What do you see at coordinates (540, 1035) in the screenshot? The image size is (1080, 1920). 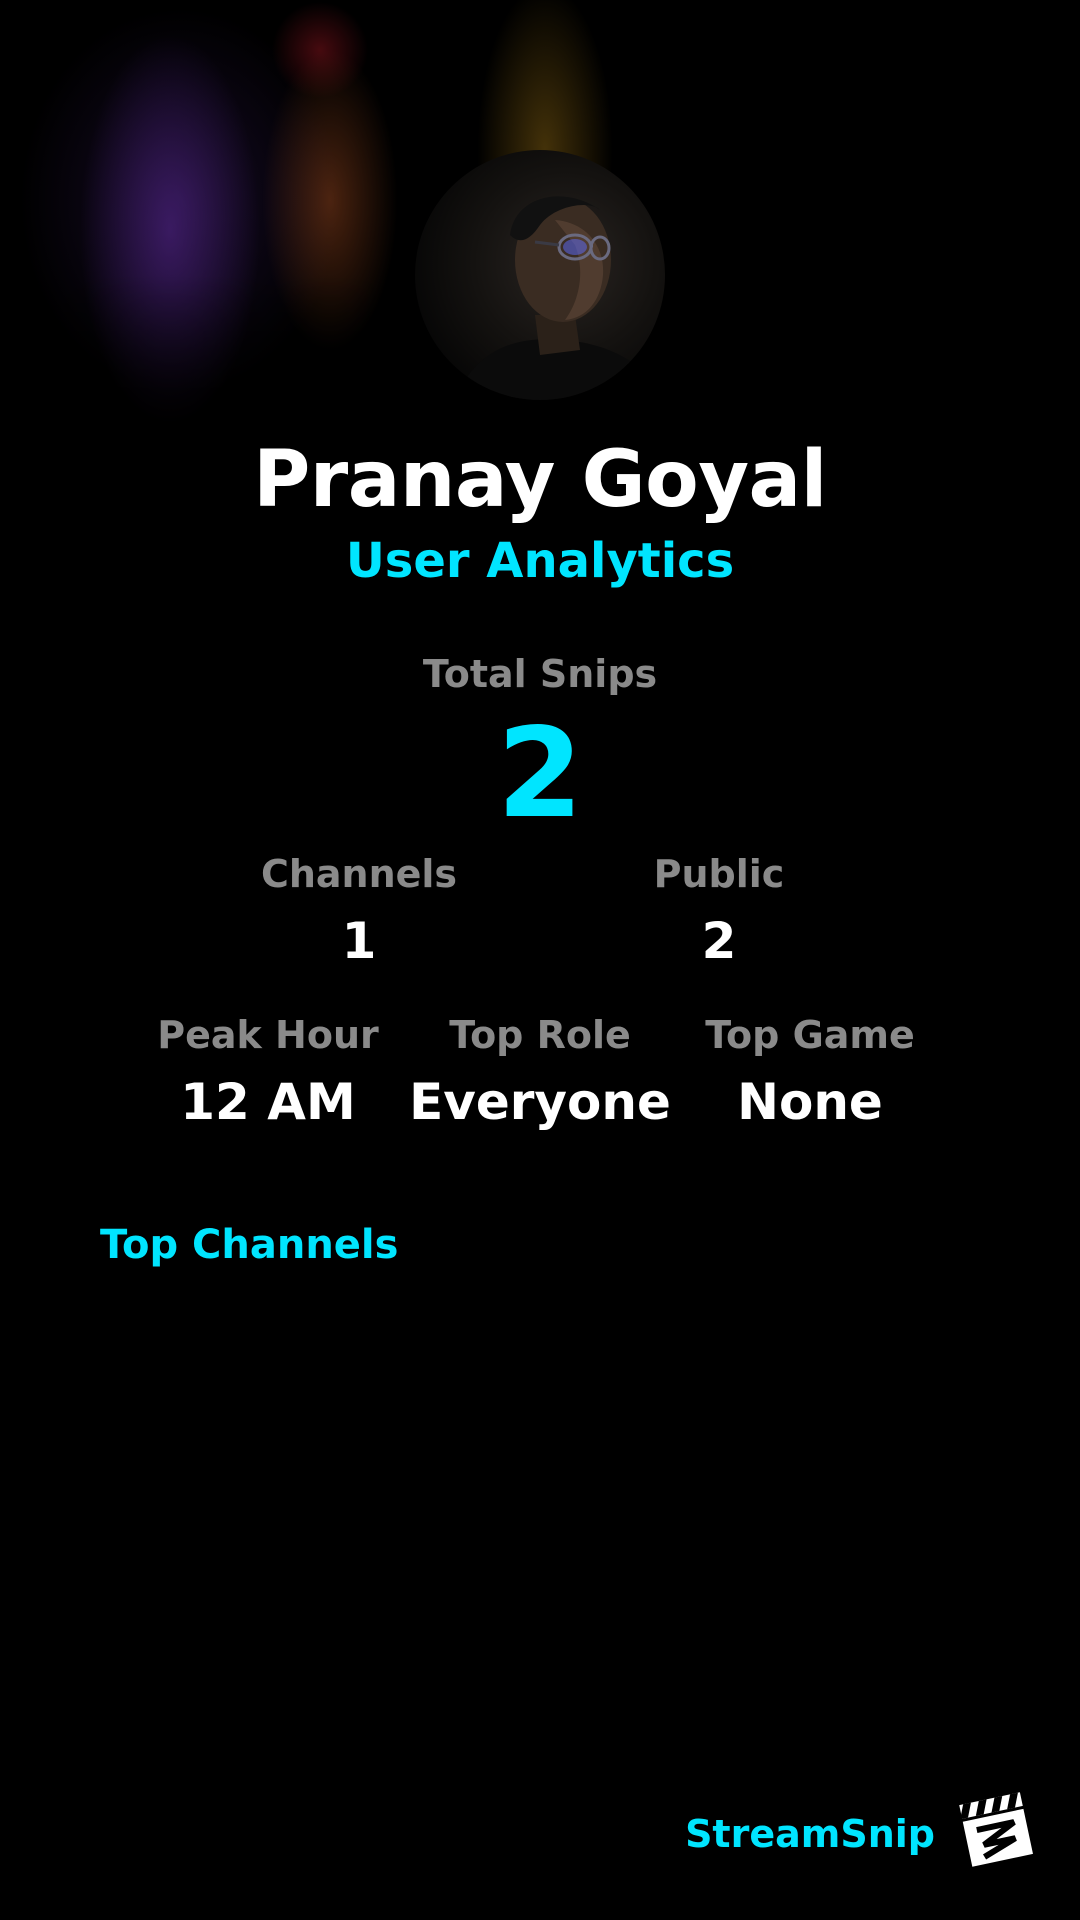 I see `top-role-label: Top Role` at bounding box center [540, 1035].